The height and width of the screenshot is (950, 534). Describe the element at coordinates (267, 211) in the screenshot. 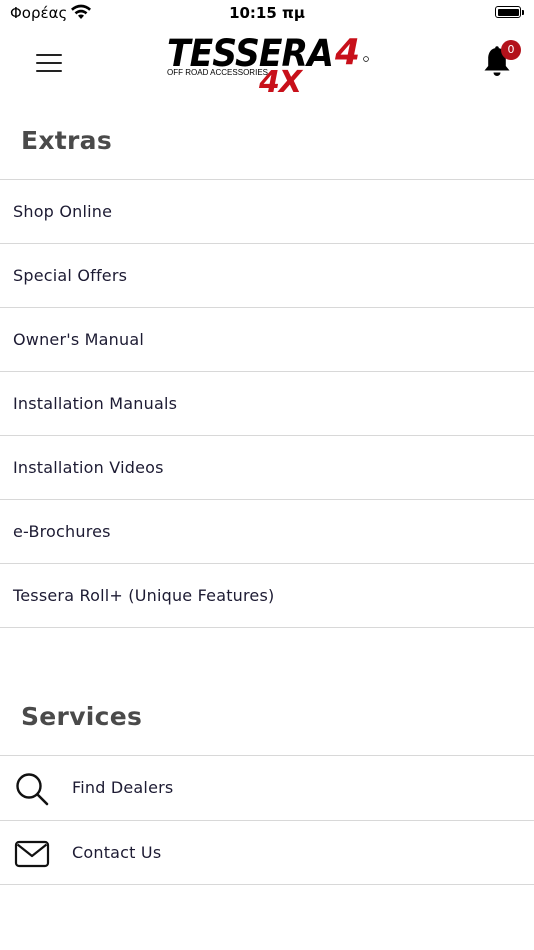

I see `extras-item-shop-online: Shop Online` at that location.